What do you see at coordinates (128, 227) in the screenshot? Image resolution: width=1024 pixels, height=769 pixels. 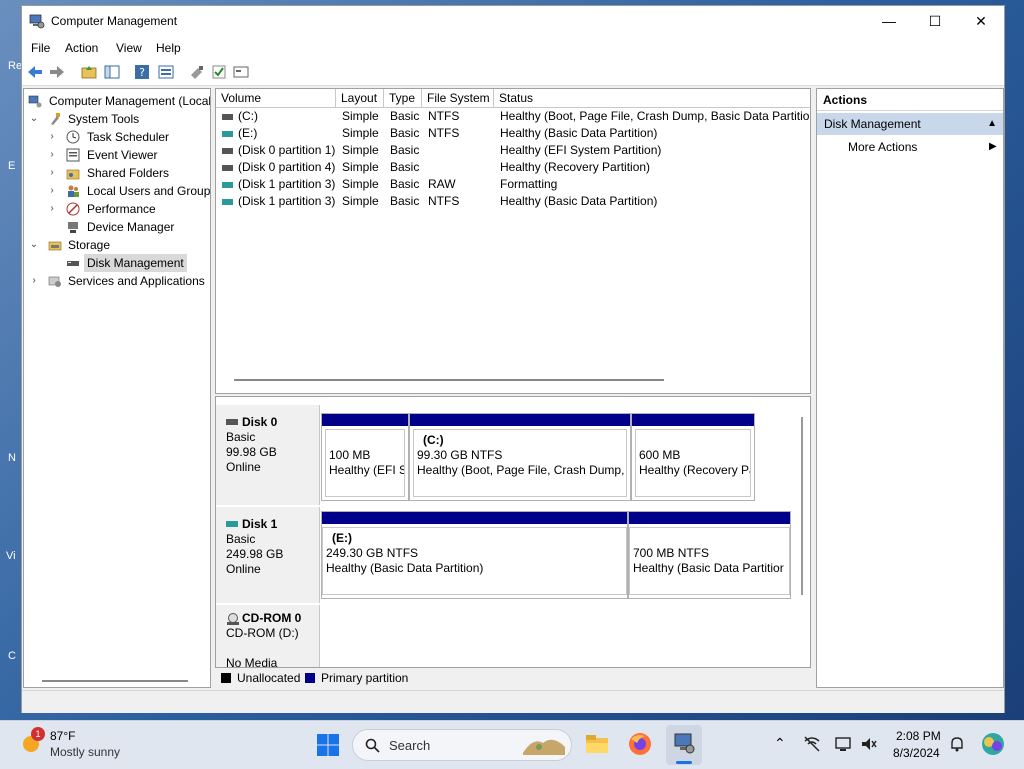 I see `tree-item-device-manager: Device Manager` at bounding box center [128, 227].